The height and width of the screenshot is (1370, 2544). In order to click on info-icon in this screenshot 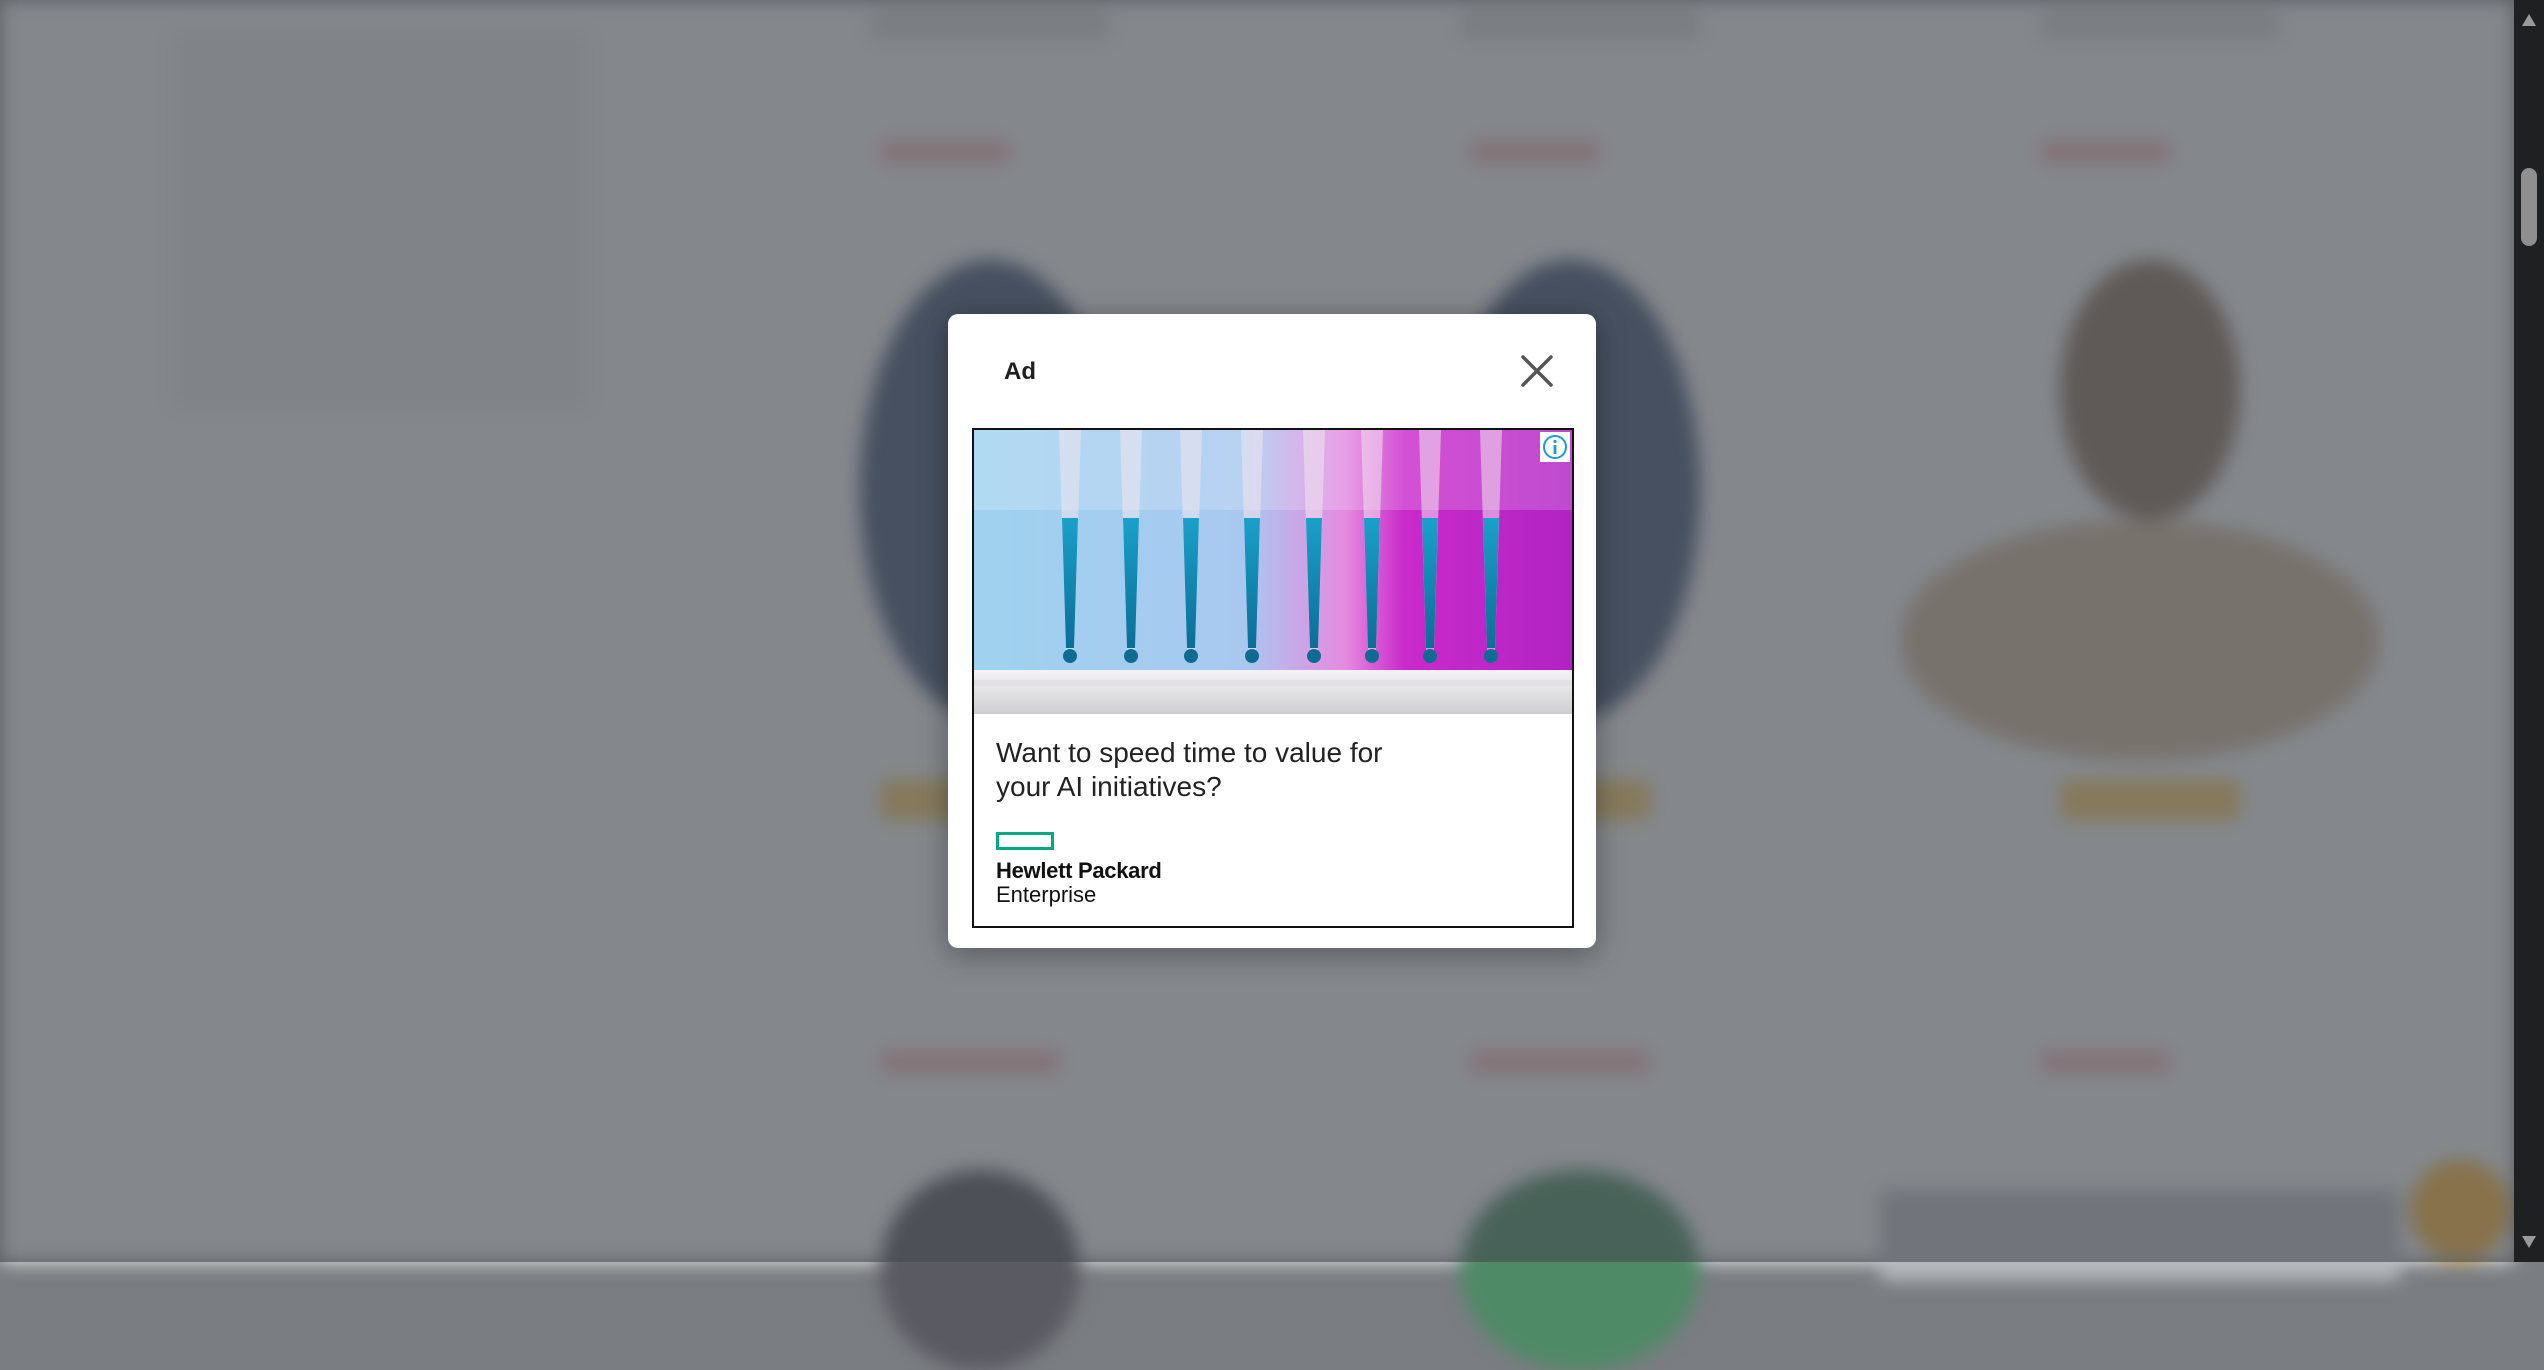, I will do `click(1555, 447)`.